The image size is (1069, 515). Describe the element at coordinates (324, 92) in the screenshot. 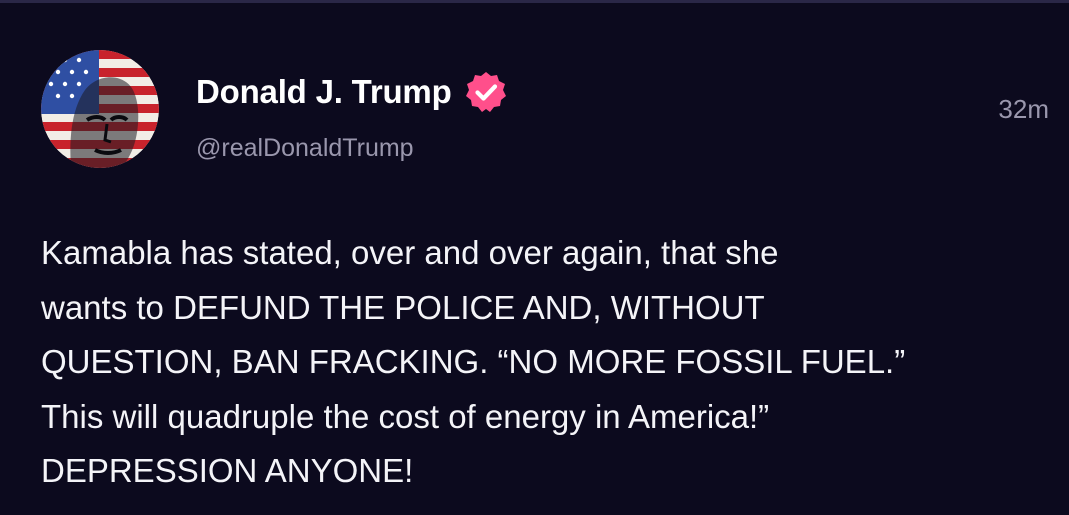

I see `author-display-name: Donald J. Trump` at that location.